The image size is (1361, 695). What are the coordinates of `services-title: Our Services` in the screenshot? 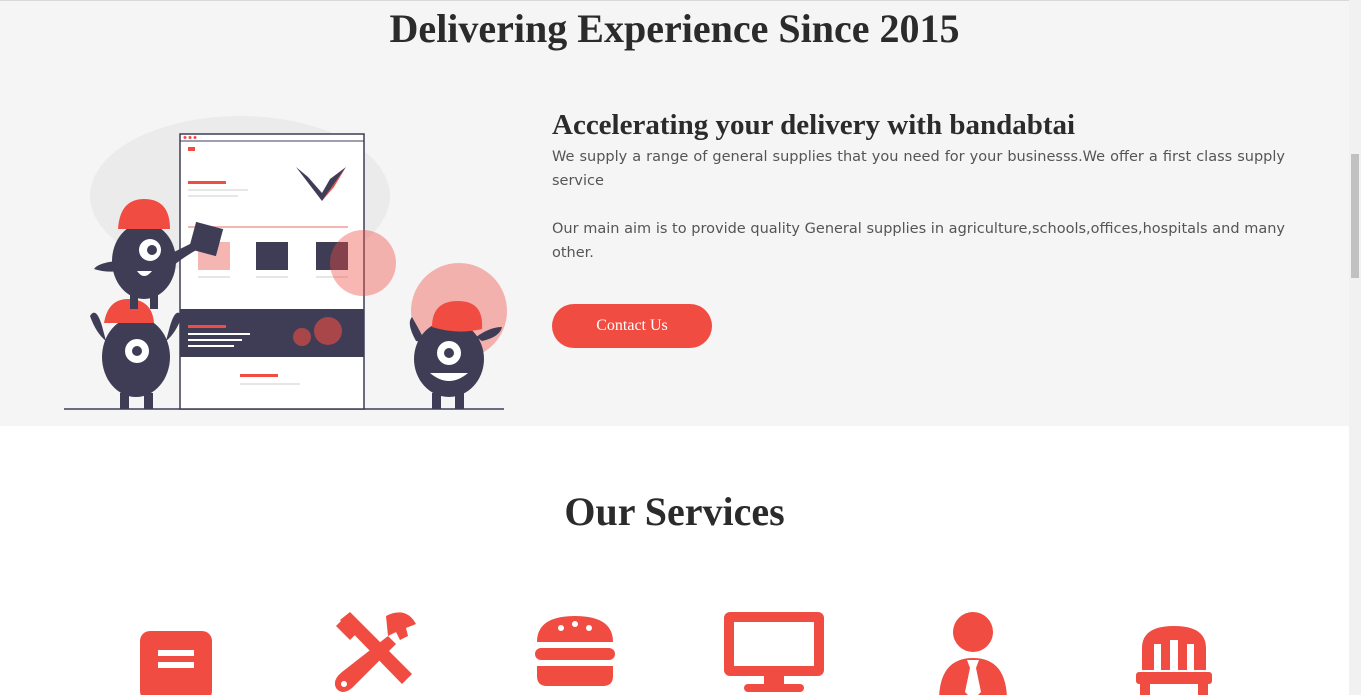 It's located at (674, 511).